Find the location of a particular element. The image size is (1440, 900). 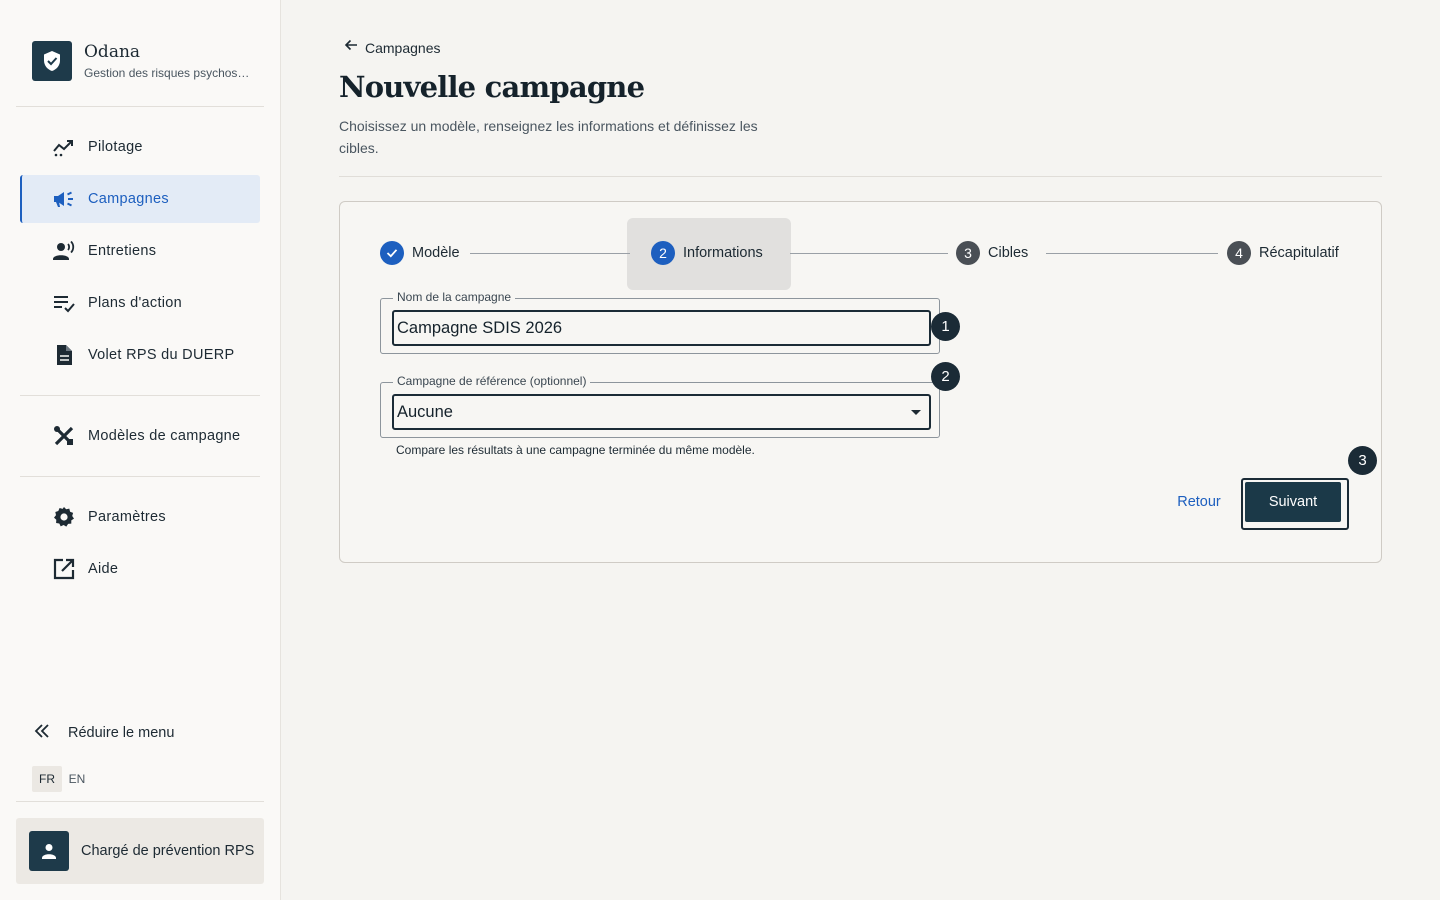

sidebar-item-modeles: Modèles de campagne is located at coordinates (140, 436).